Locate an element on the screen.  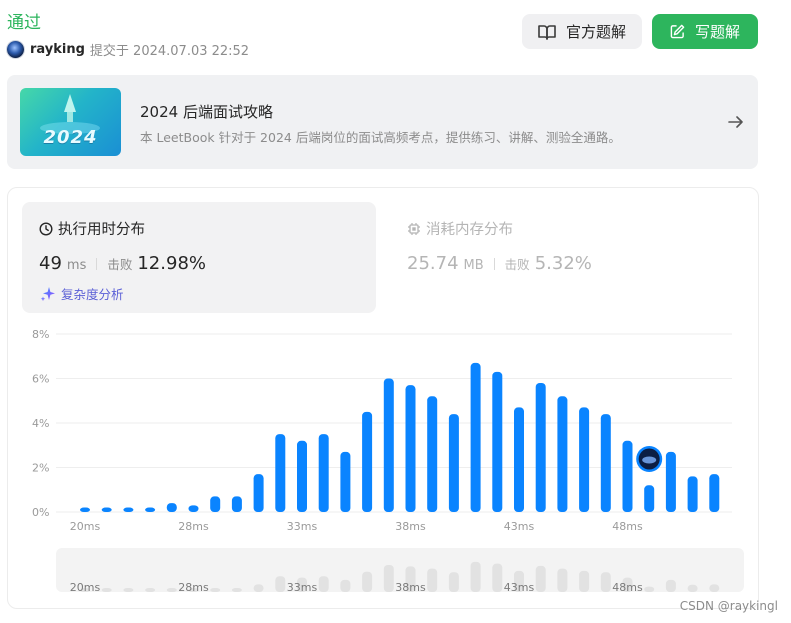
y-tick-label: 4% is located at coordinates (40, 423).